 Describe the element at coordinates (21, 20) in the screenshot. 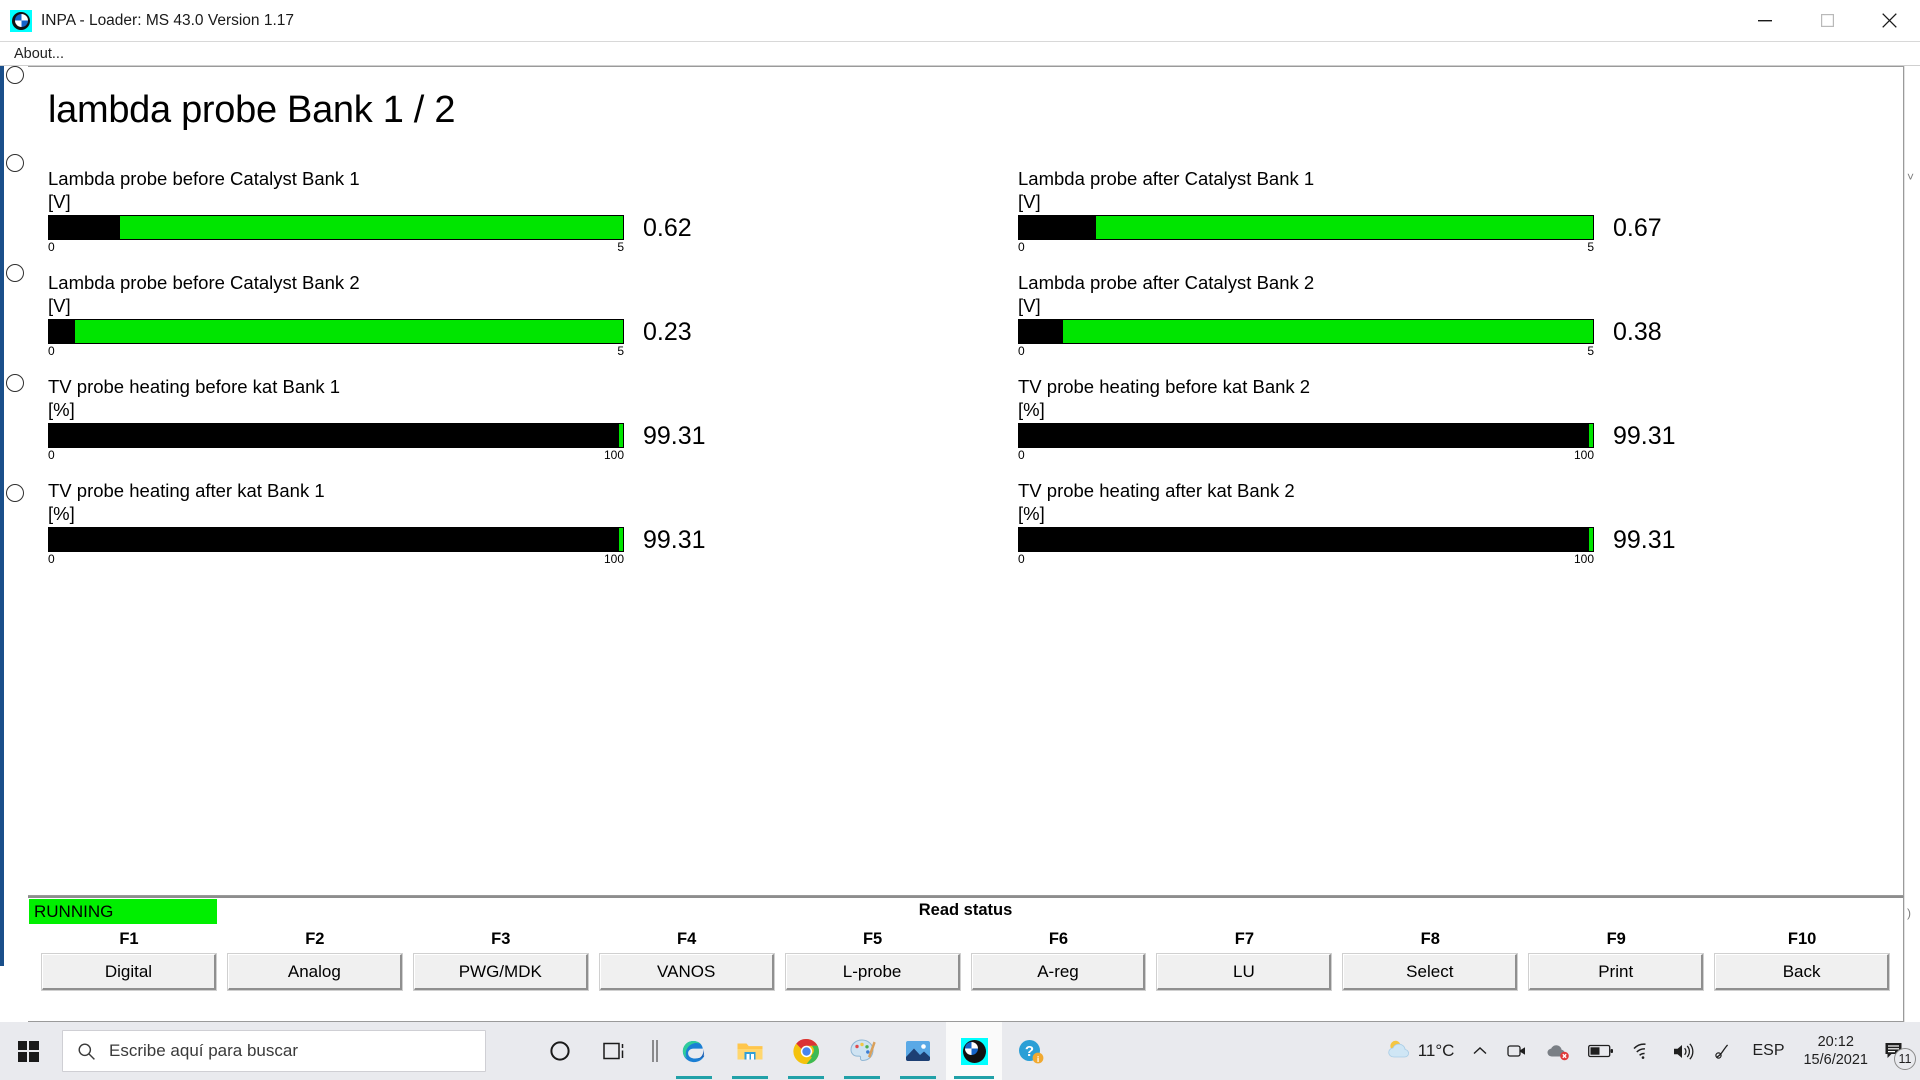

I see `bmw-roundel-icon` at that location.